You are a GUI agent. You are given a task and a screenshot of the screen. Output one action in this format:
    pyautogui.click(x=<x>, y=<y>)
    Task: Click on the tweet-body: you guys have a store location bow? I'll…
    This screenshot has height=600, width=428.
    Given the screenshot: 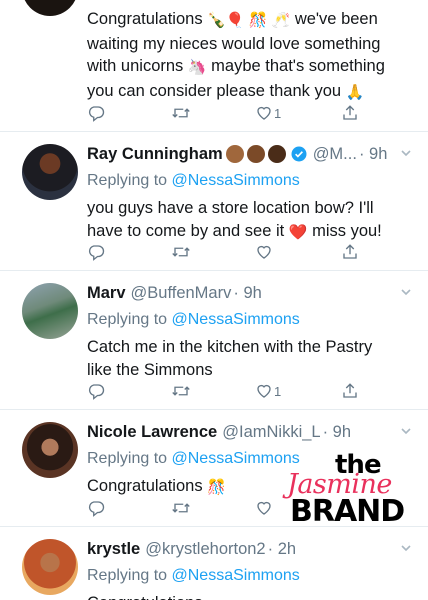 What is the action you would take?
    pyautogui.click(x=234, y=220)
    